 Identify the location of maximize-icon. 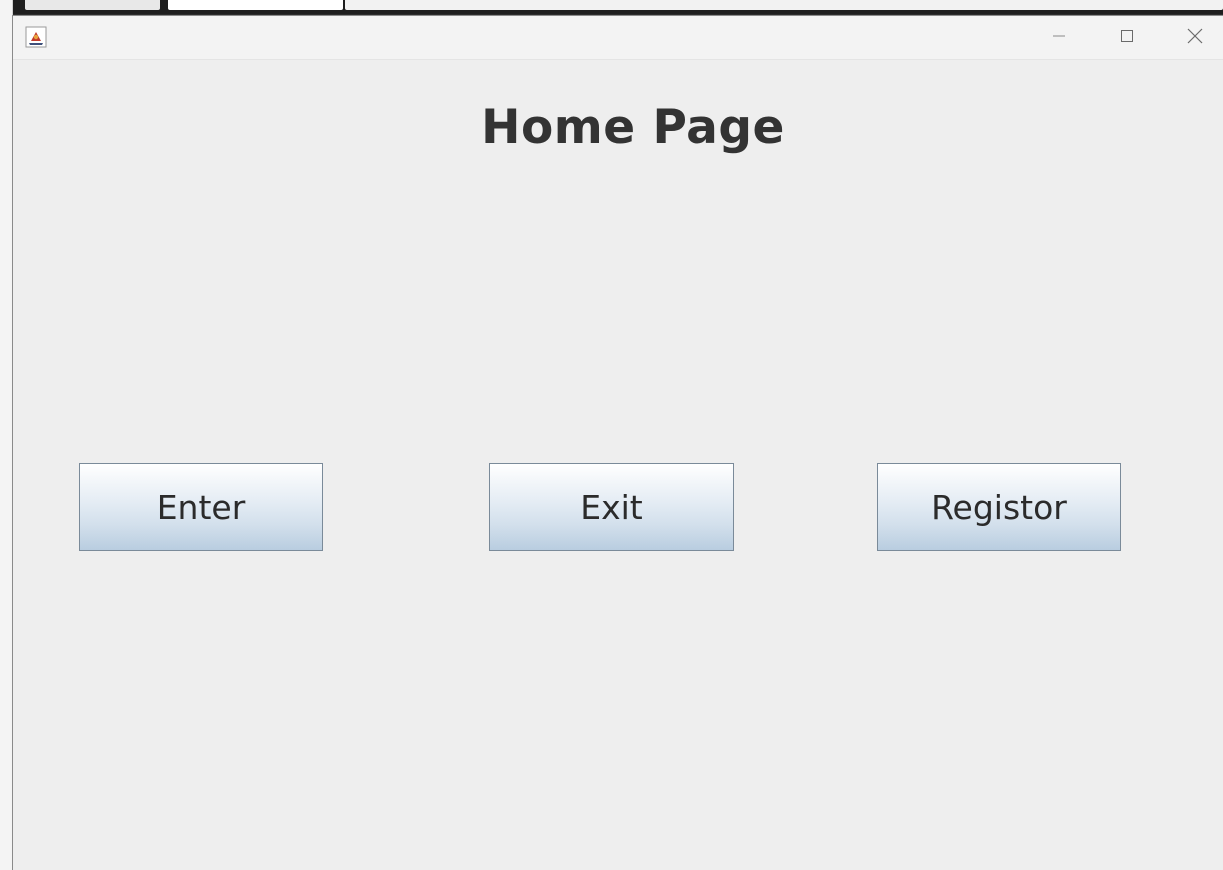
(1127, 38).